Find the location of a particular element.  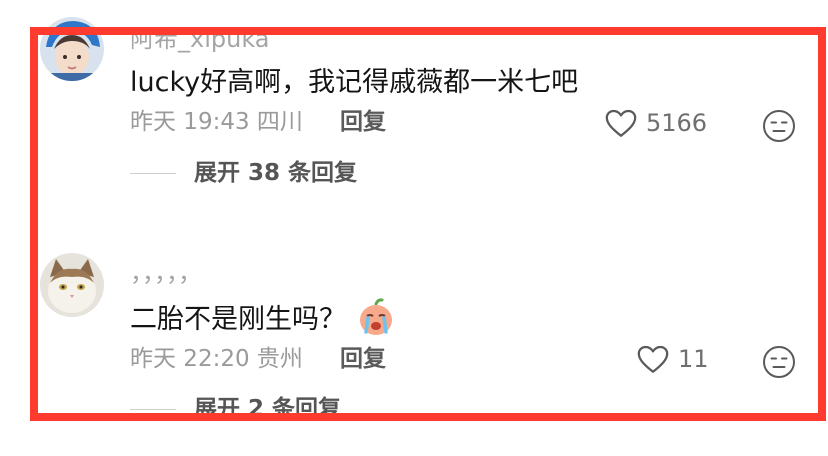

crying-face-emoji-icon is located at coordinates (376, 317).